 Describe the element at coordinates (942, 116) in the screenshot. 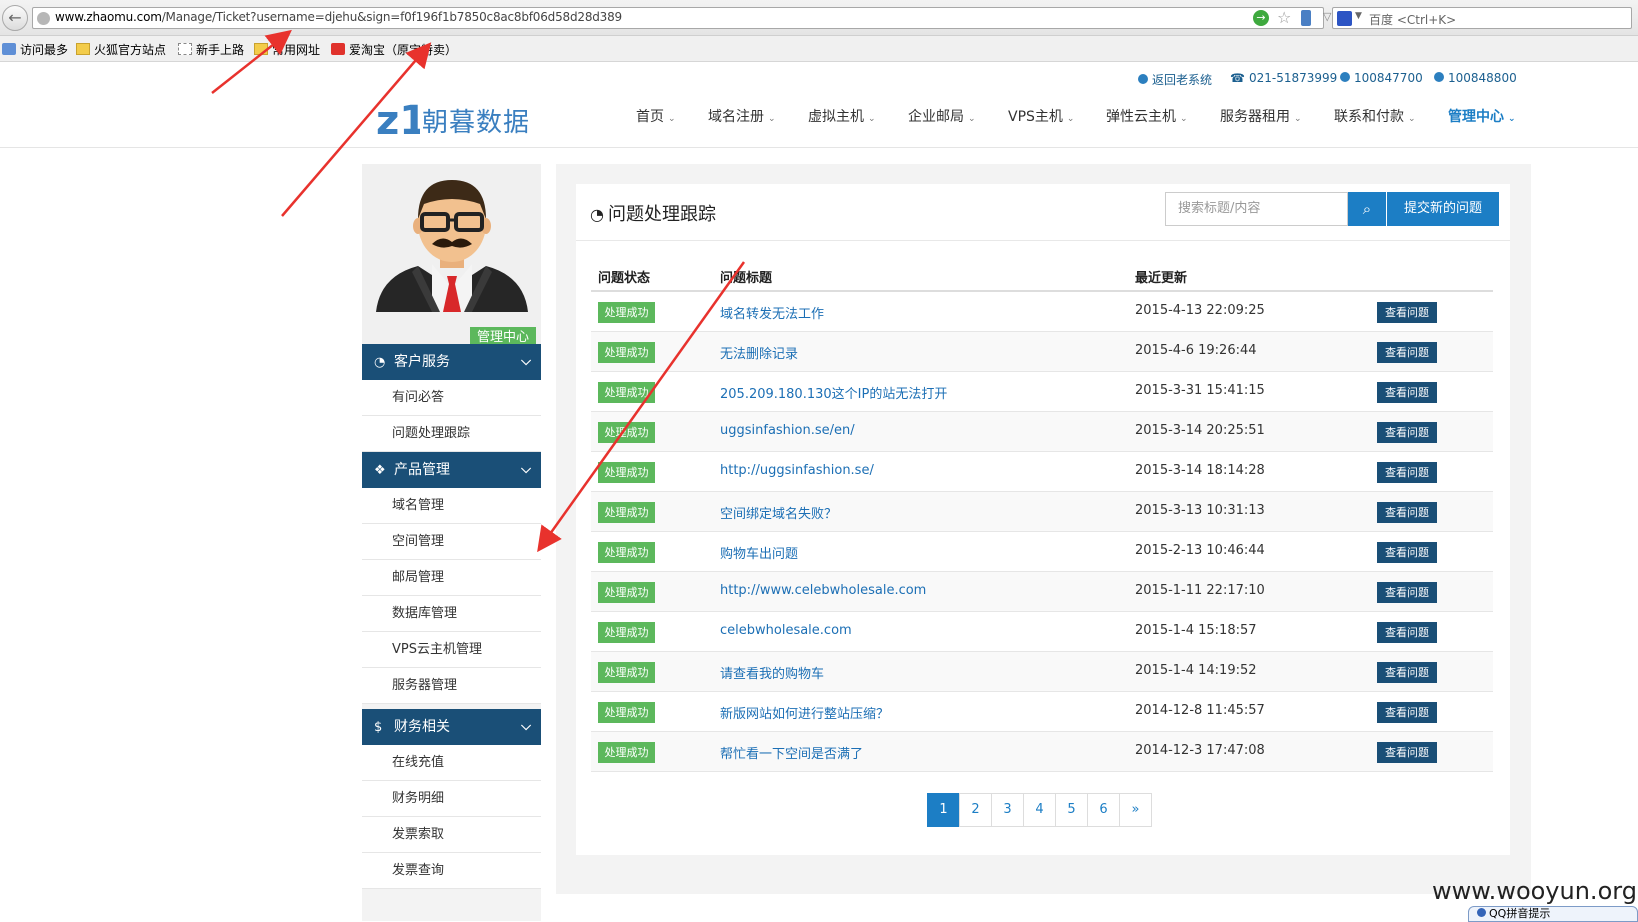

I see `nav-enterprise-mail: 企业邮局 ⌄` at that location.